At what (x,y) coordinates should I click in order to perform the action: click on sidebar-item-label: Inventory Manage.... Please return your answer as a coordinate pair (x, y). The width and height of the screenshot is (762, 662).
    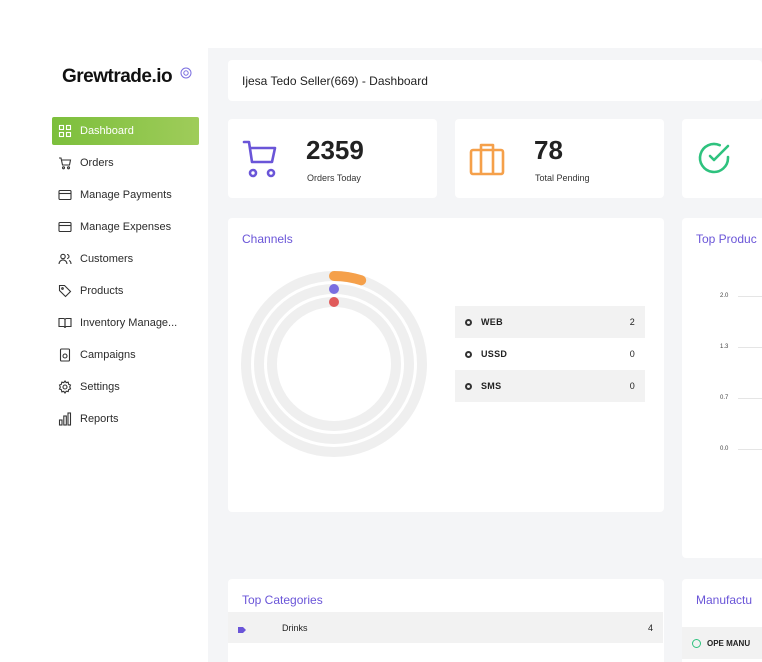
    Looking at the image, I should click on (129, 323).